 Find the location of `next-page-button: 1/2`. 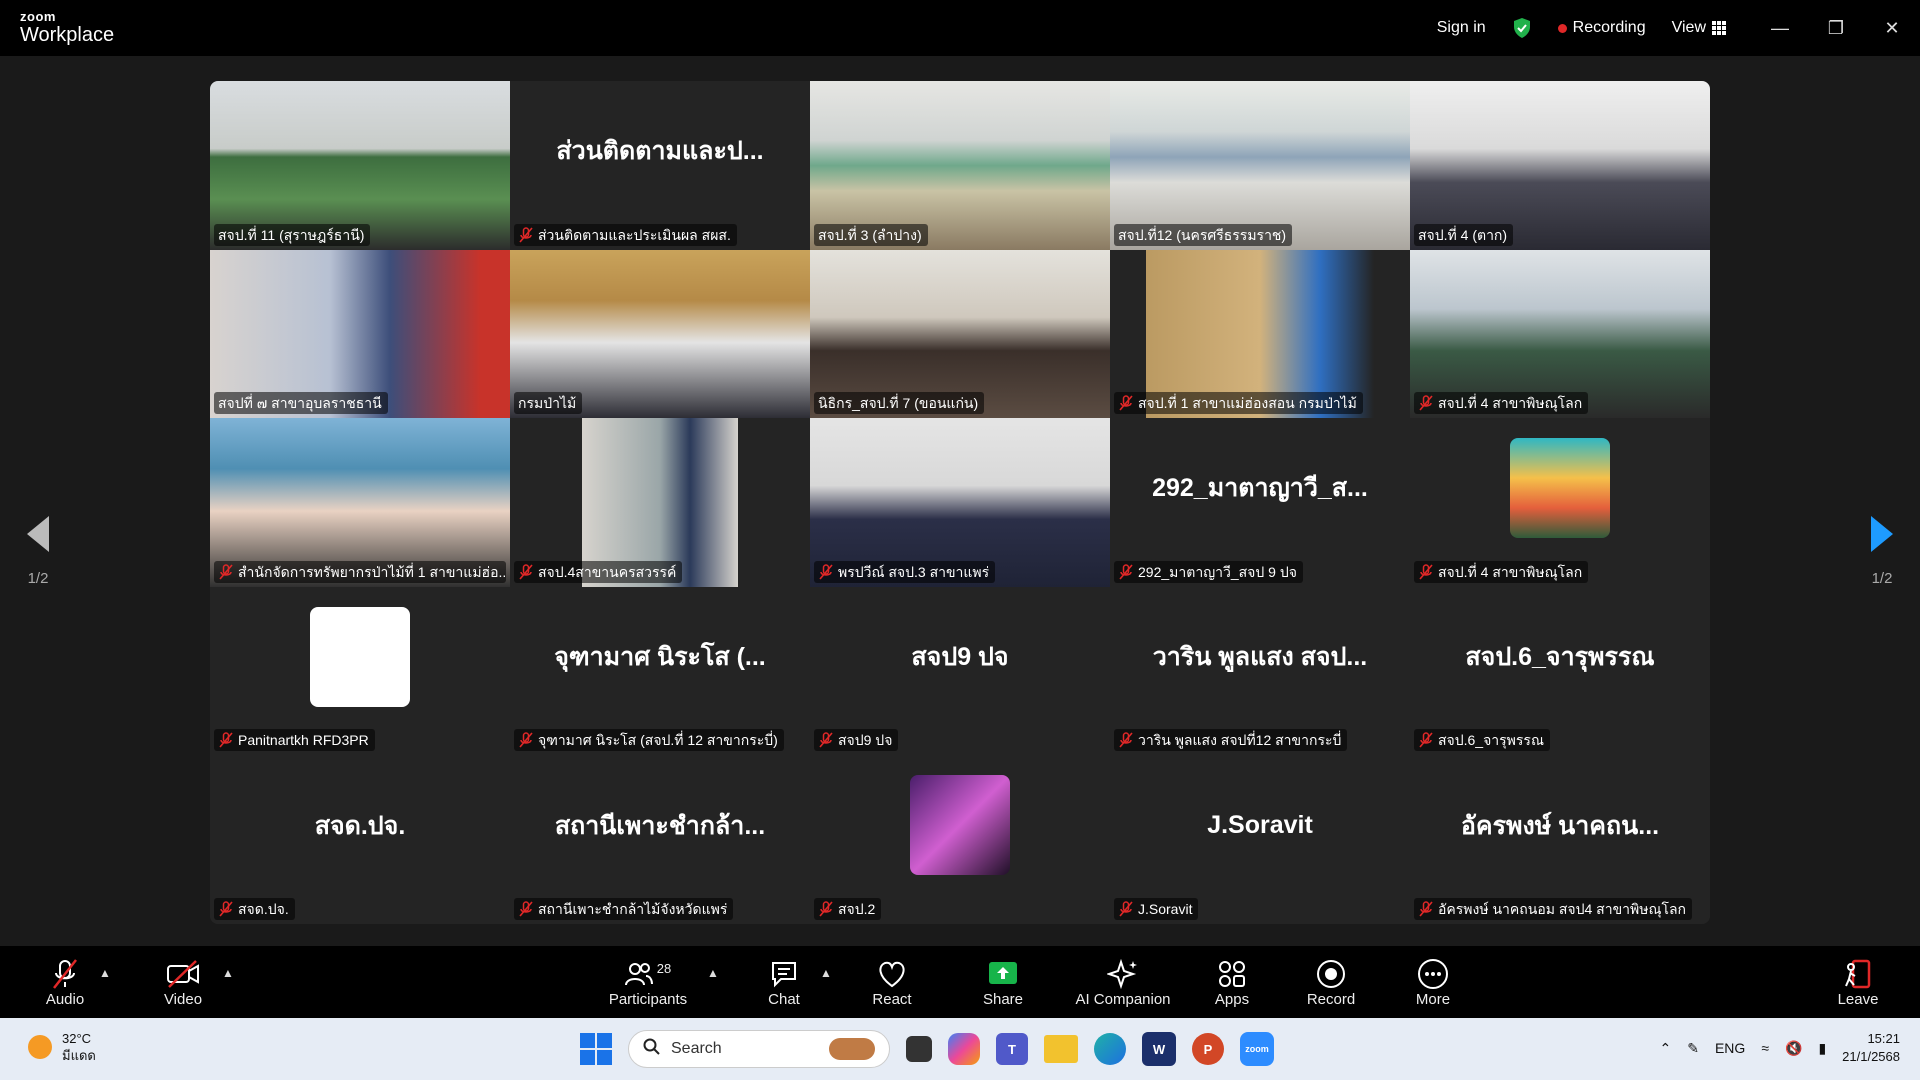

next-page-button: 1/2 is located at coordinates (1882, 551).